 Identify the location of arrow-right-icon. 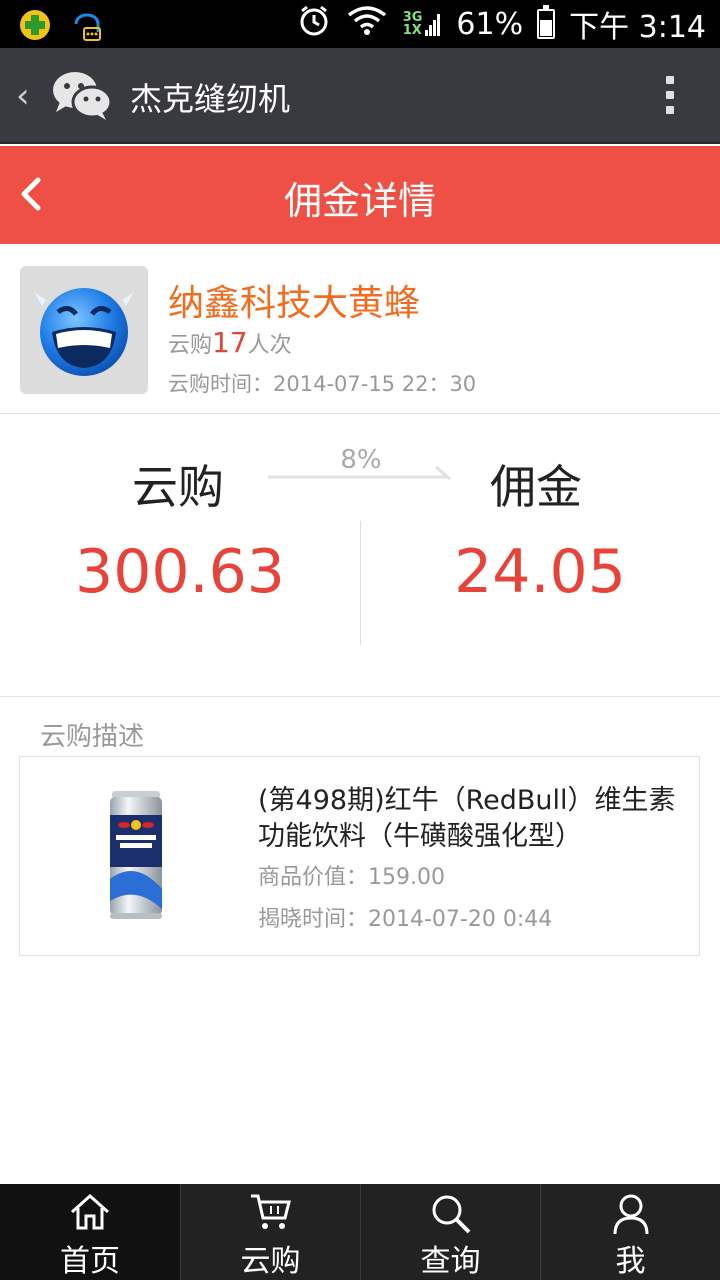
(359, 473).